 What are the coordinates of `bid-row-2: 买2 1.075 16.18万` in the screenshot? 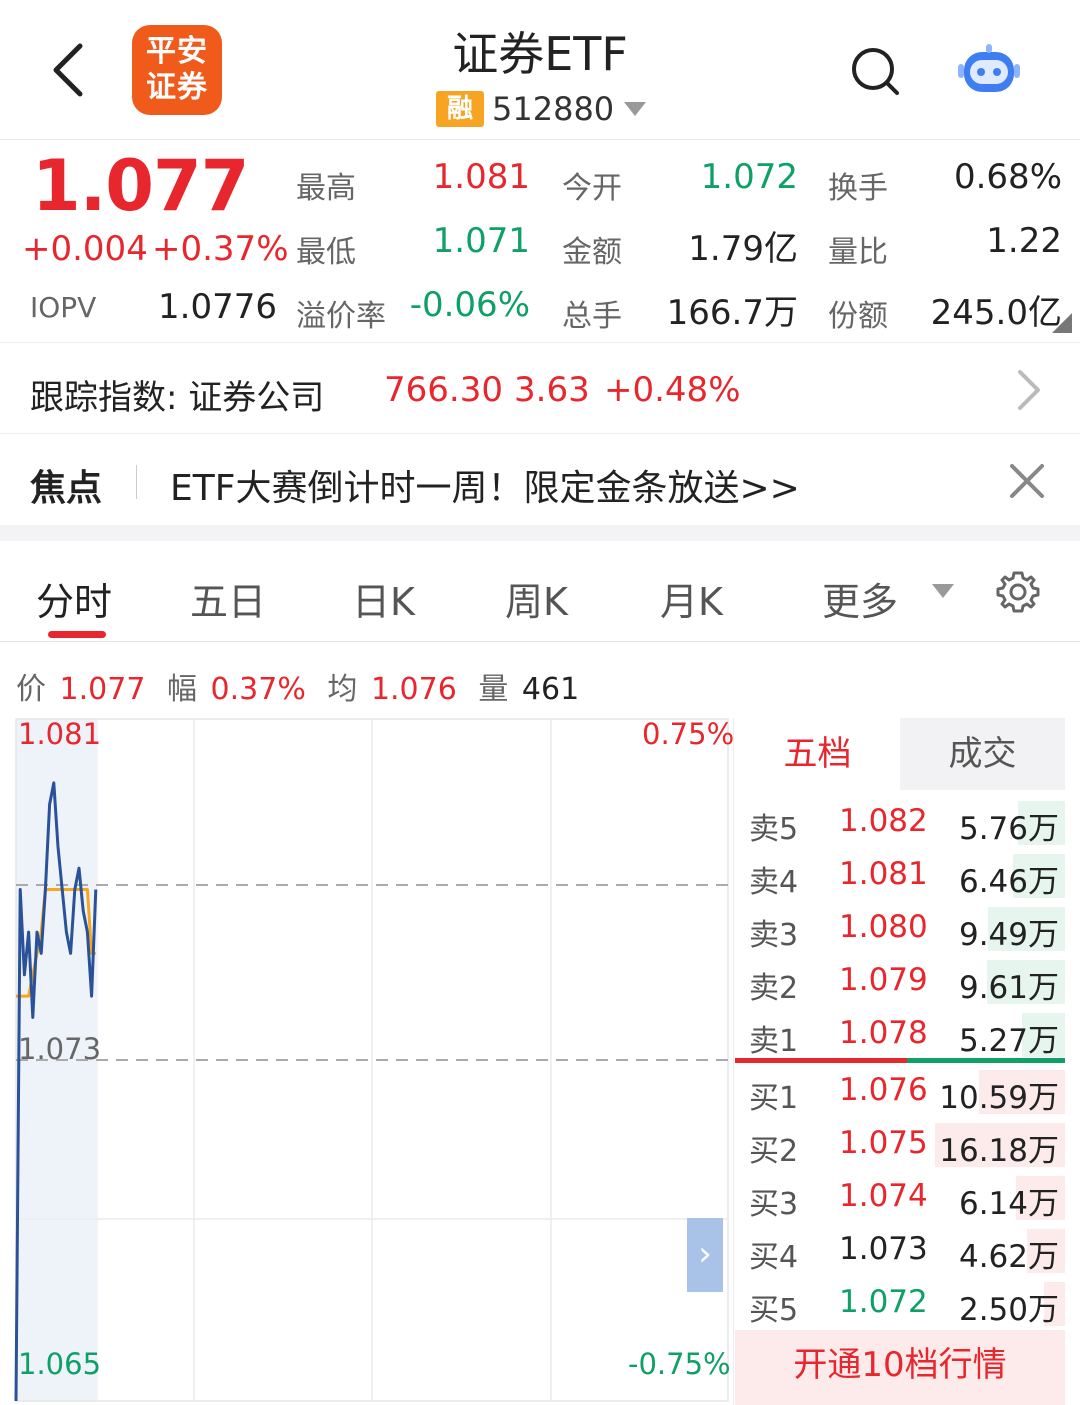 It's located at (900, 1145).